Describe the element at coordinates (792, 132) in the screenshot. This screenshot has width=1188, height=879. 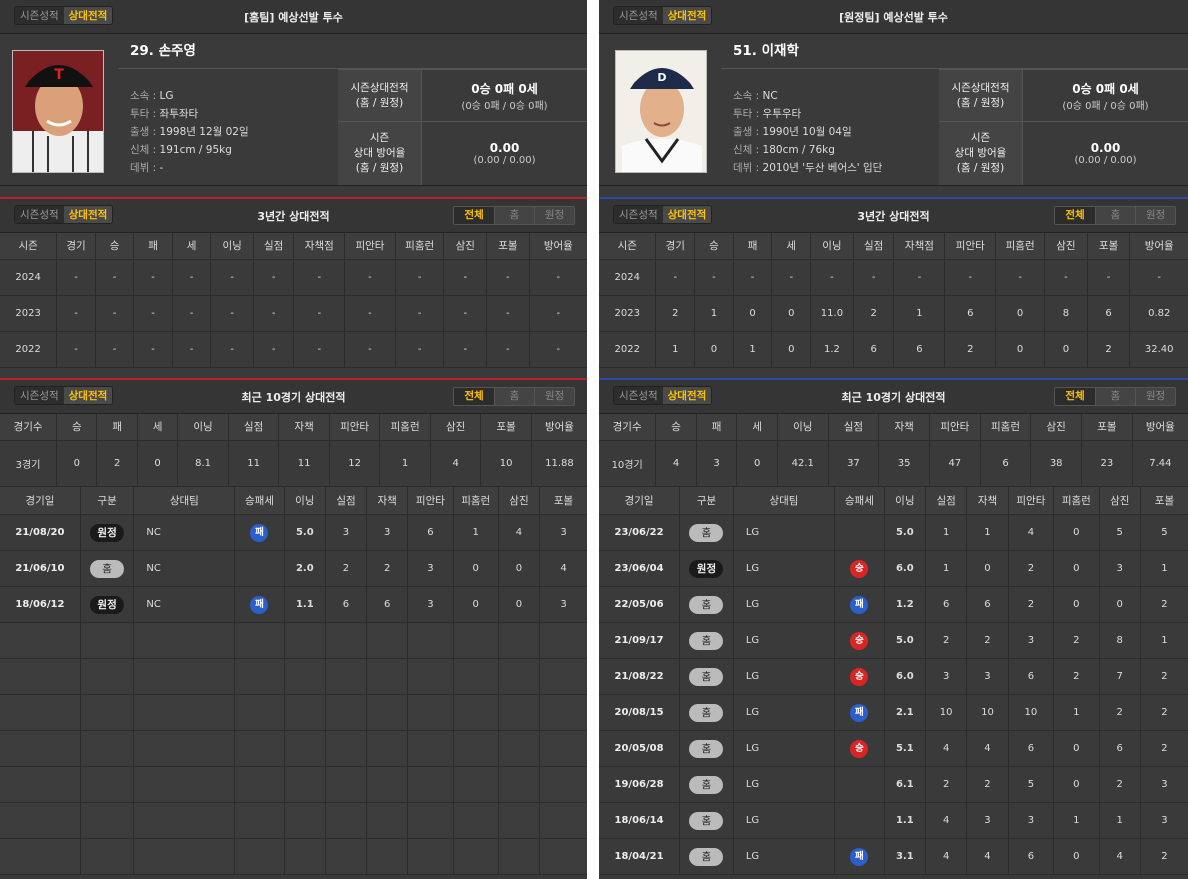
I see `info-birth: 출생 : 1990년 10월 04일` at that location.